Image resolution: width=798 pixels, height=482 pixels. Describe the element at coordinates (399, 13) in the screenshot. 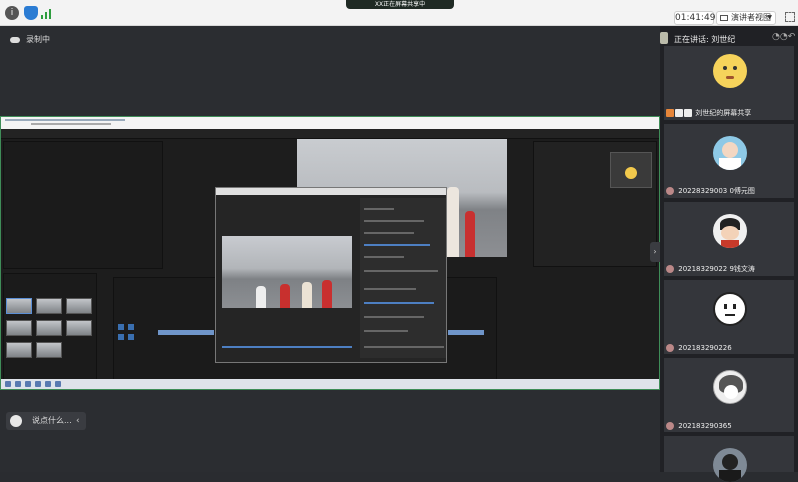

I see `top-bar: i XX正在屏幕共享中 01:41:49 演讲者视图 ▼` at that location.